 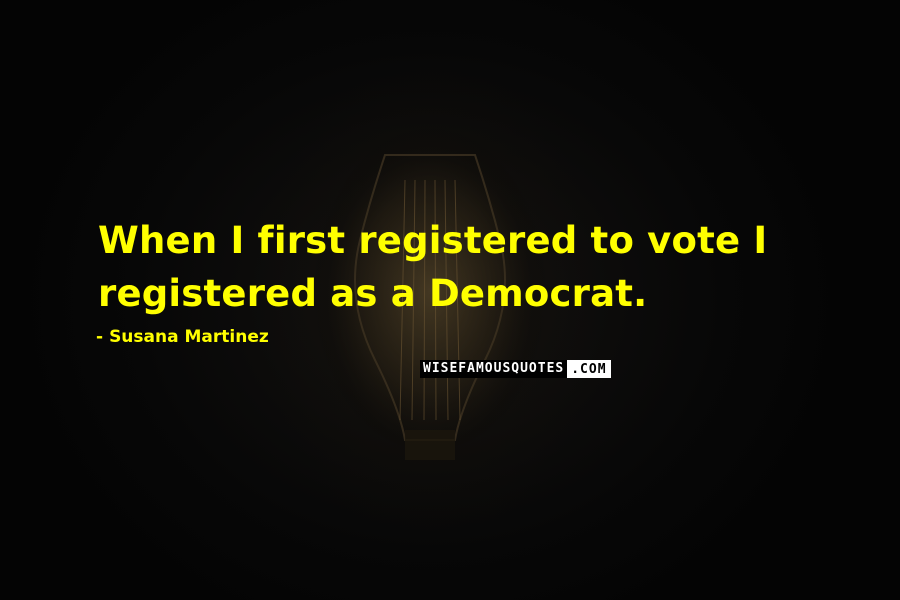 What do you see at coordinates (494, 369) in the screenshot?
I see `watermark-main-text: WISEFAMOUSQUOTES` at bounding box center [494, 369].